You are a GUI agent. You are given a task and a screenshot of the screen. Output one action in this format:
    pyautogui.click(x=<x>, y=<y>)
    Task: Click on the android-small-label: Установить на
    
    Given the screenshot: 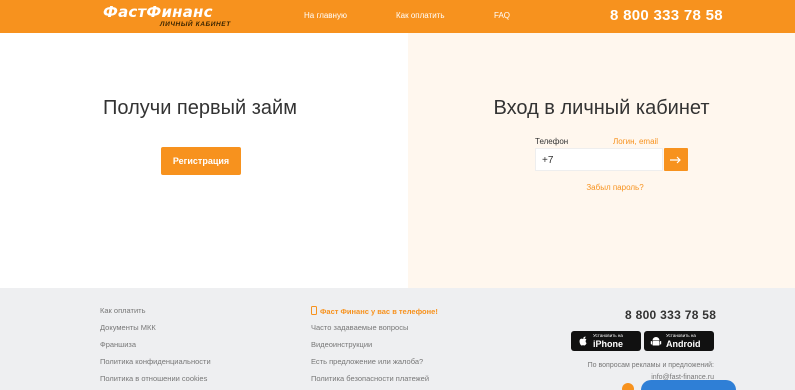 What is the action you would take?
    pyautogui.click(x=681, y=335)
    